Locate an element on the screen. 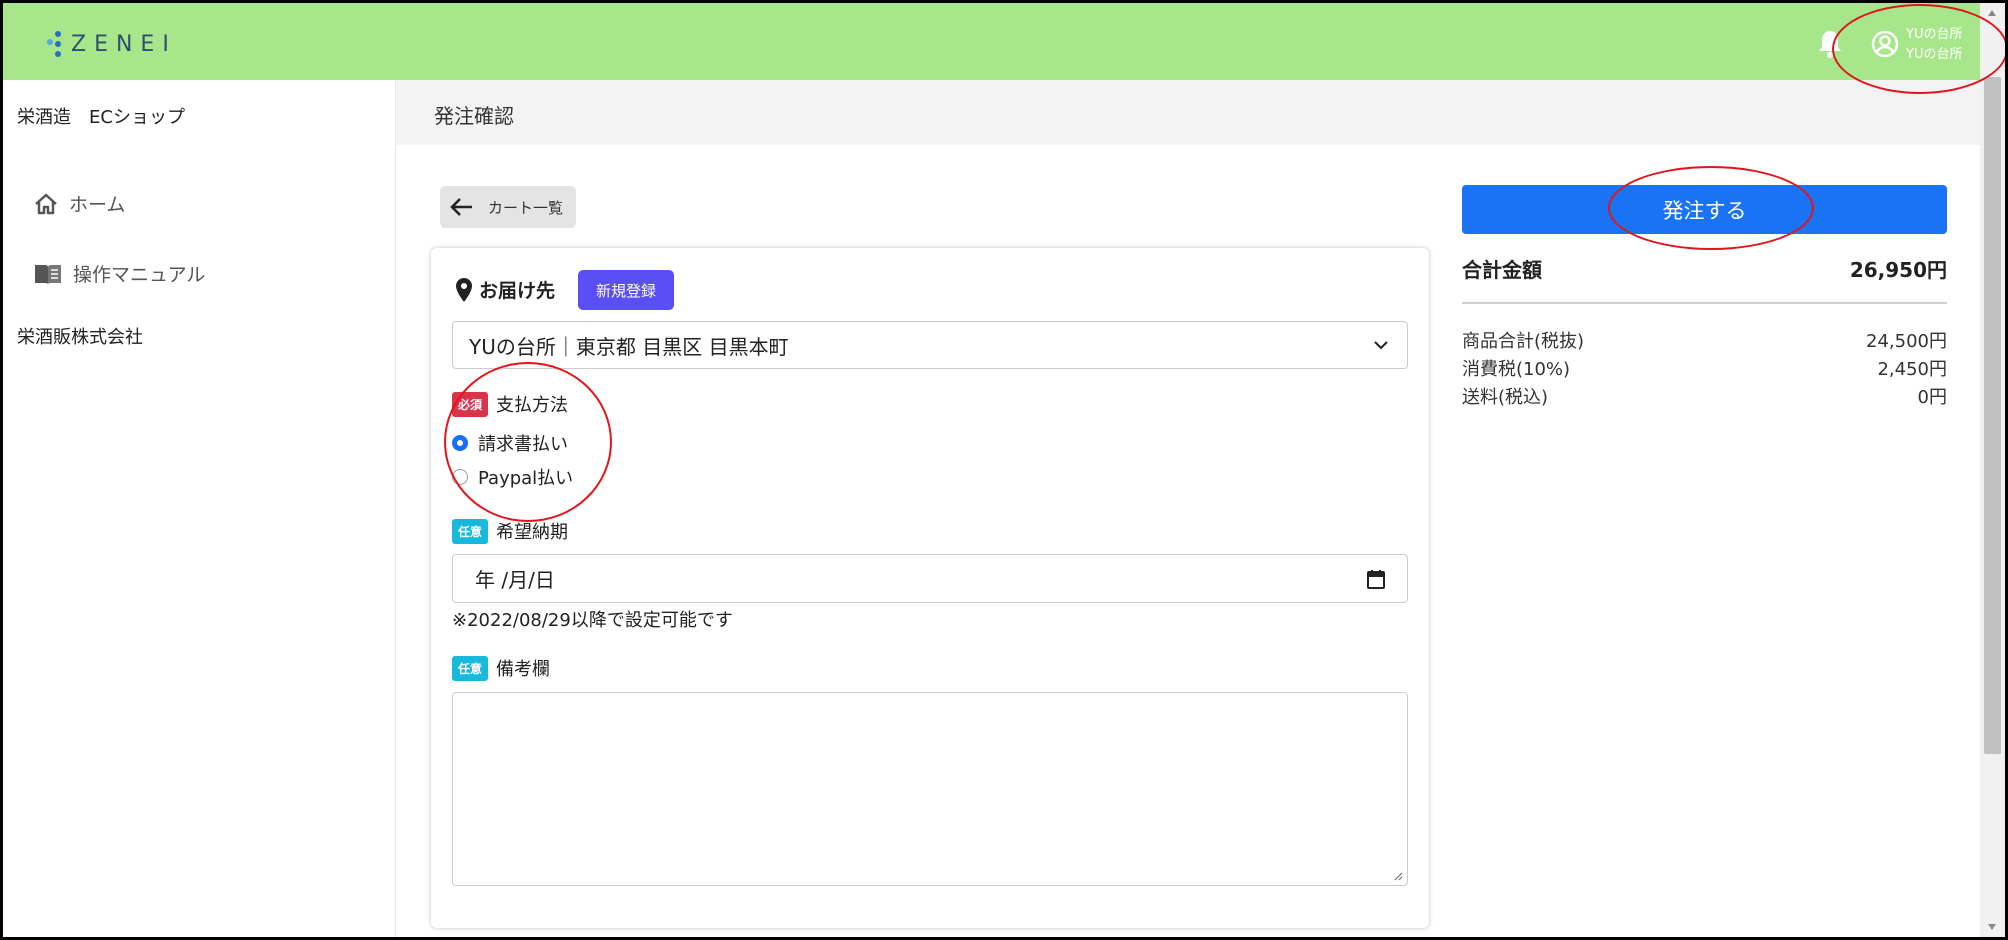 Image resolution: width=2008 pixels, height=940 pixels. payment-option-label: Paypal払い is located at coordinates (526, 478).